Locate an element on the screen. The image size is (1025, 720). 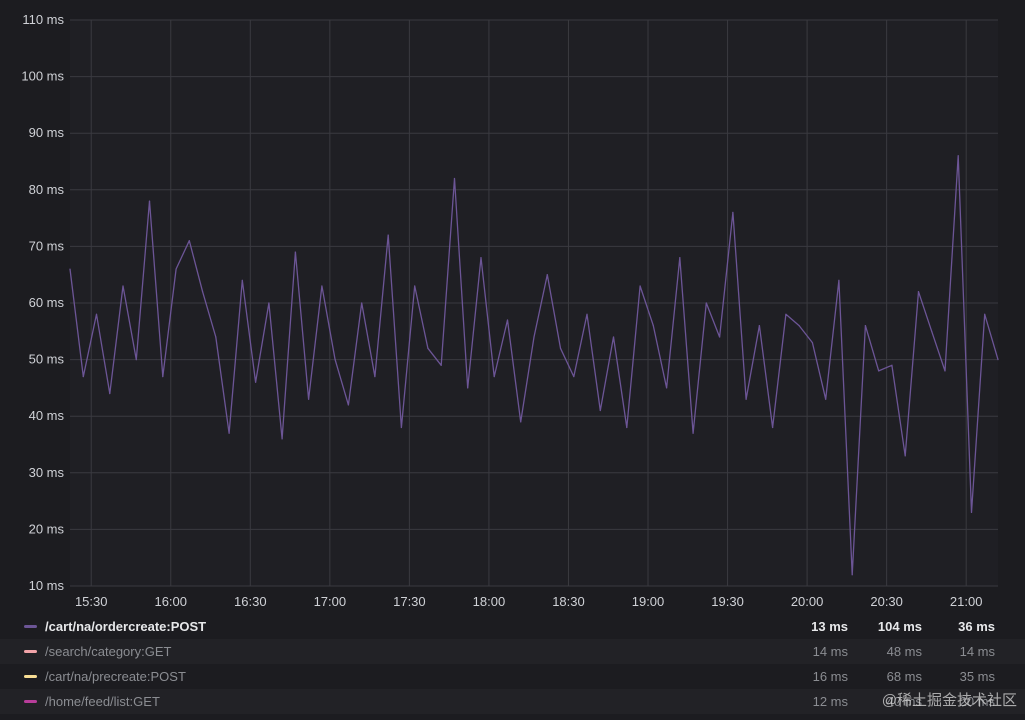
legend-series-name: /search/category:GET is located at coordinates (108, 651).